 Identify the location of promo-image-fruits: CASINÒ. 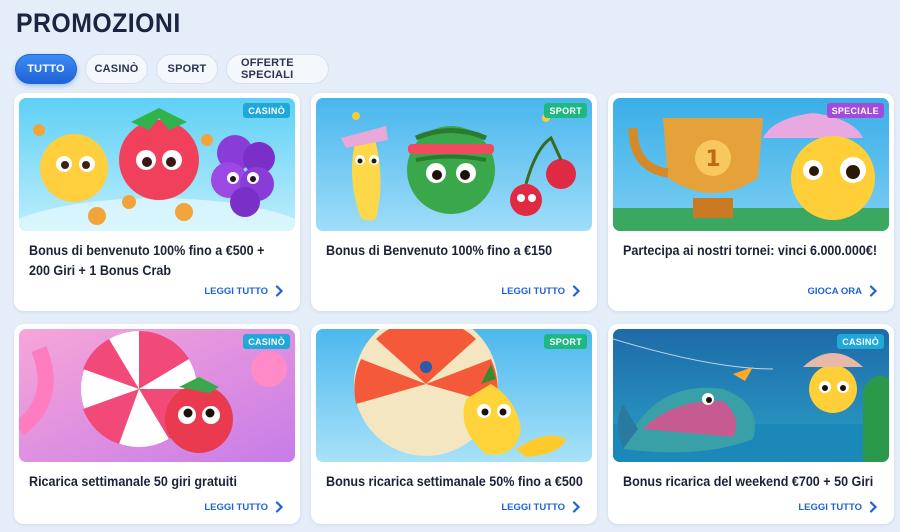
(157, 164).